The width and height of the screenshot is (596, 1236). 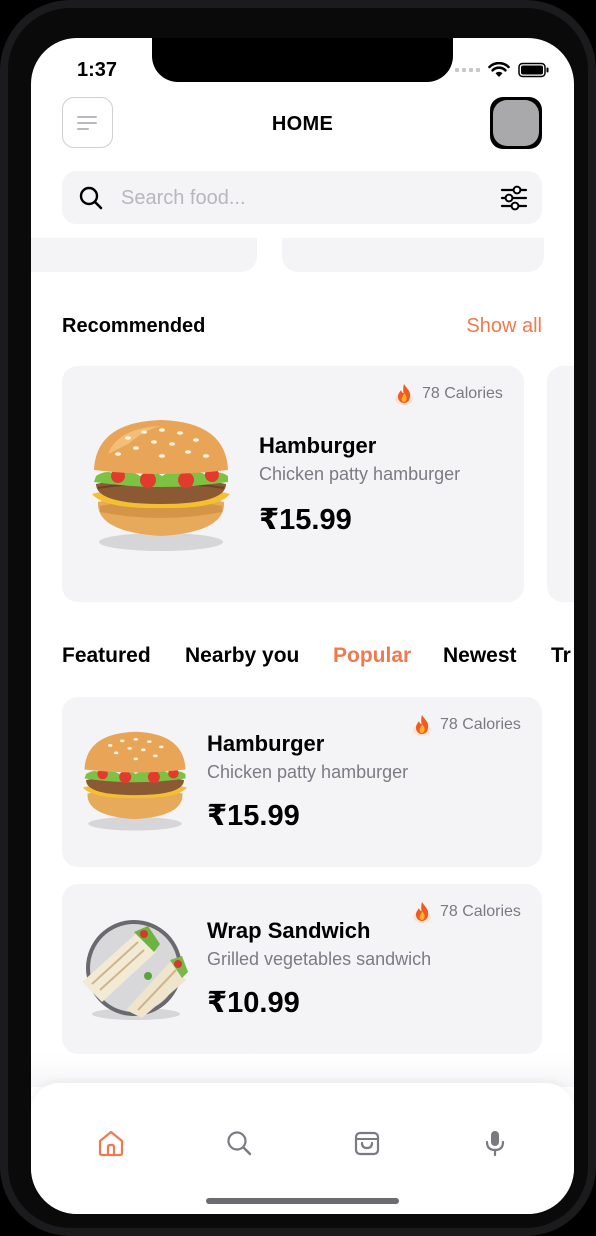 What do you see at coordinates (135, 970) in the screenshot?
I see `wrap-image` at bounding box center [135, 970].